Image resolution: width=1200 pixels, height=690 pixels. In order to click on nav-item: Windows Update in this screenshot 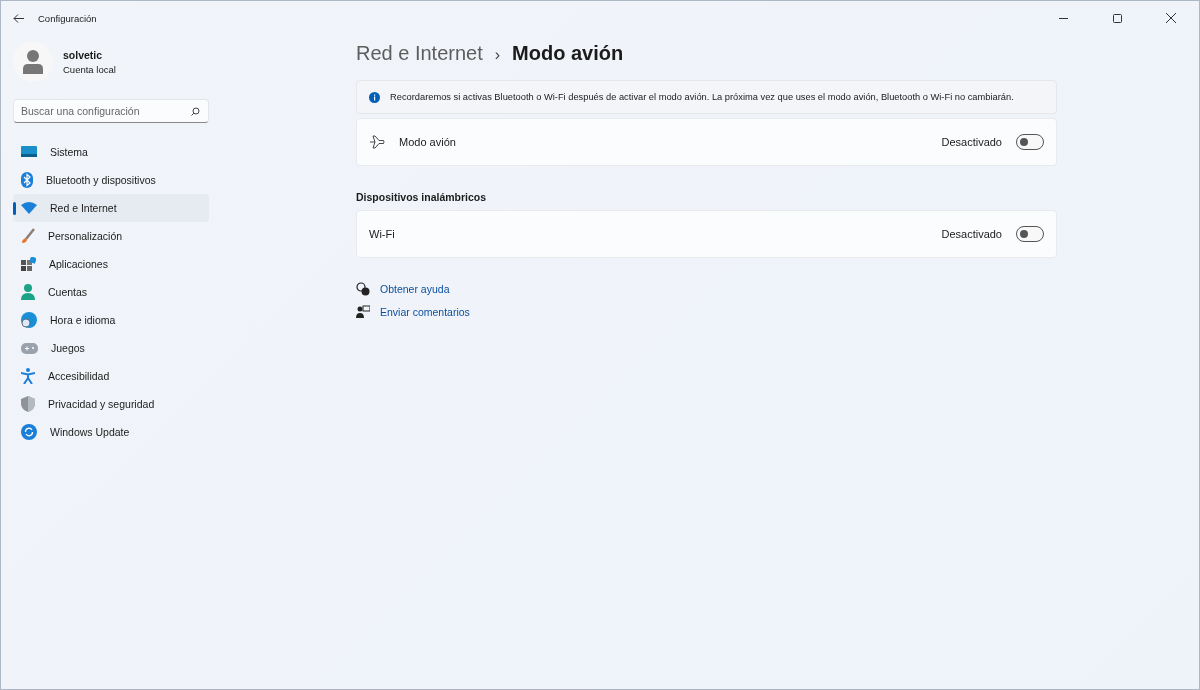, I will do `click(111, 432)`.